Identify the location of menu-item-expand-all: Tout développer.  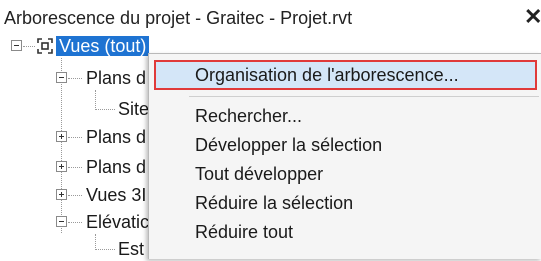
(259, 174).